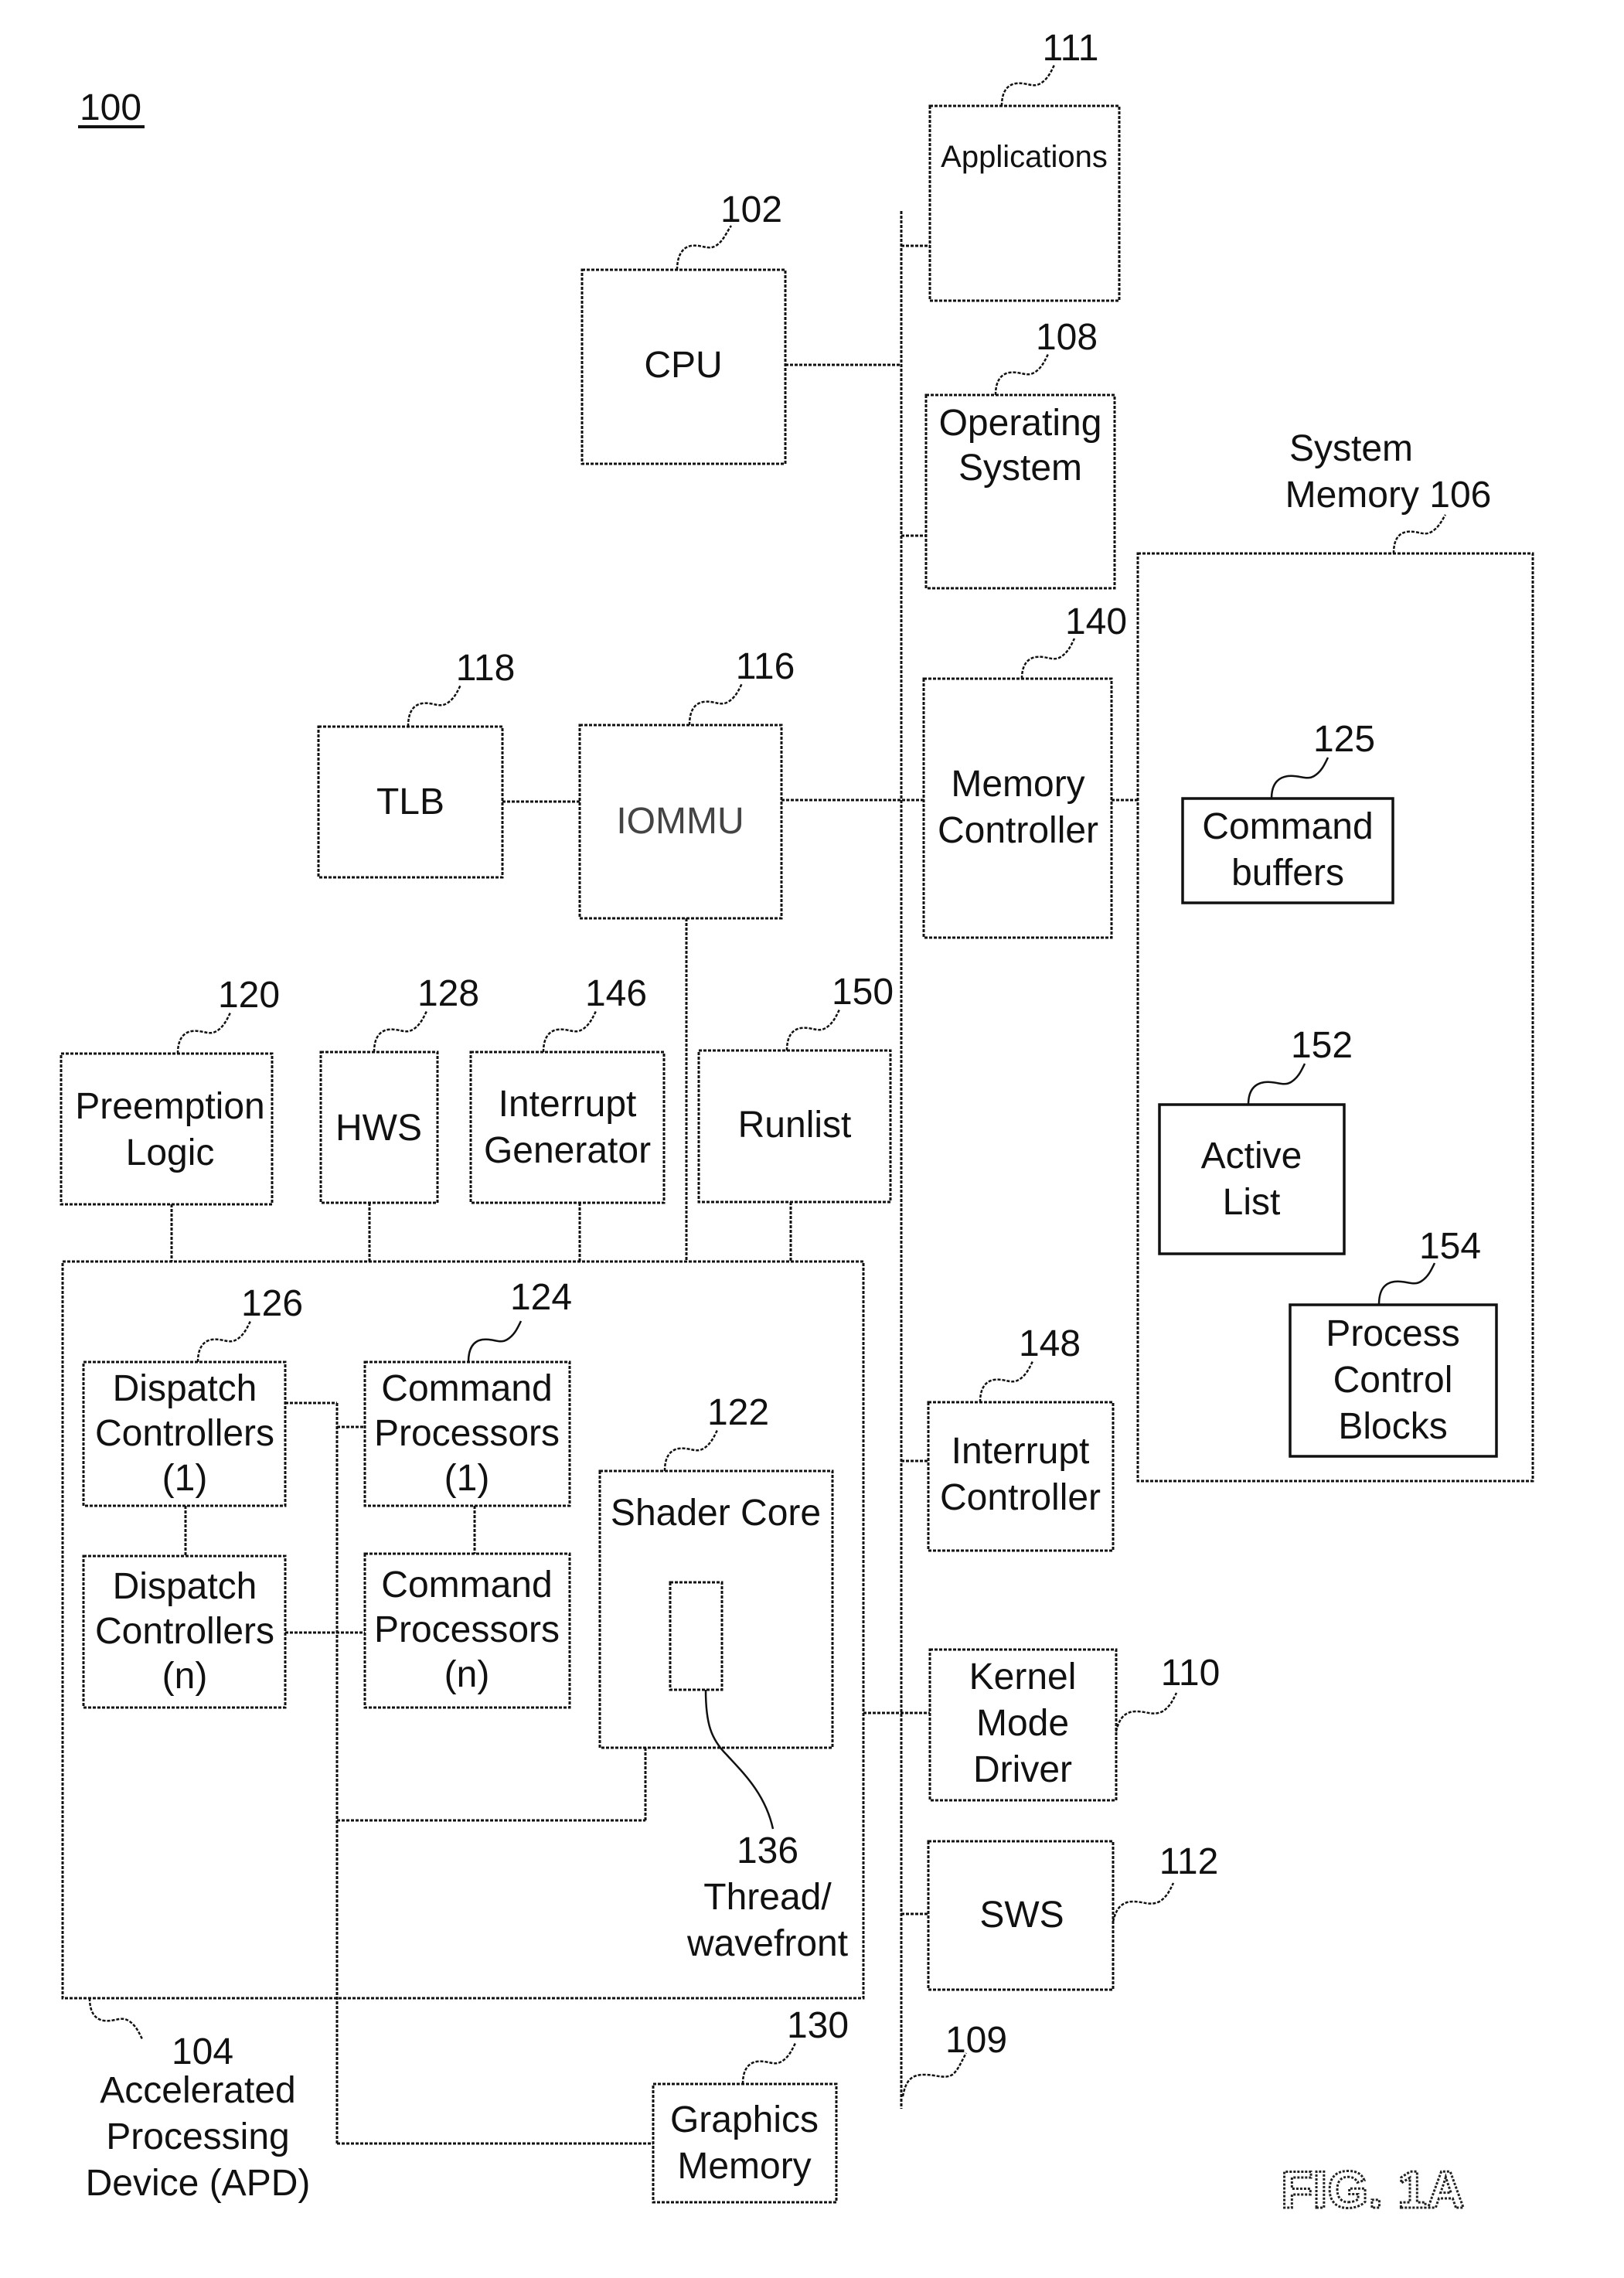  Describe the element at coordinates (1017, 784) in the screenshot. I see `memory-controller-label-line1: Memory` at that location.